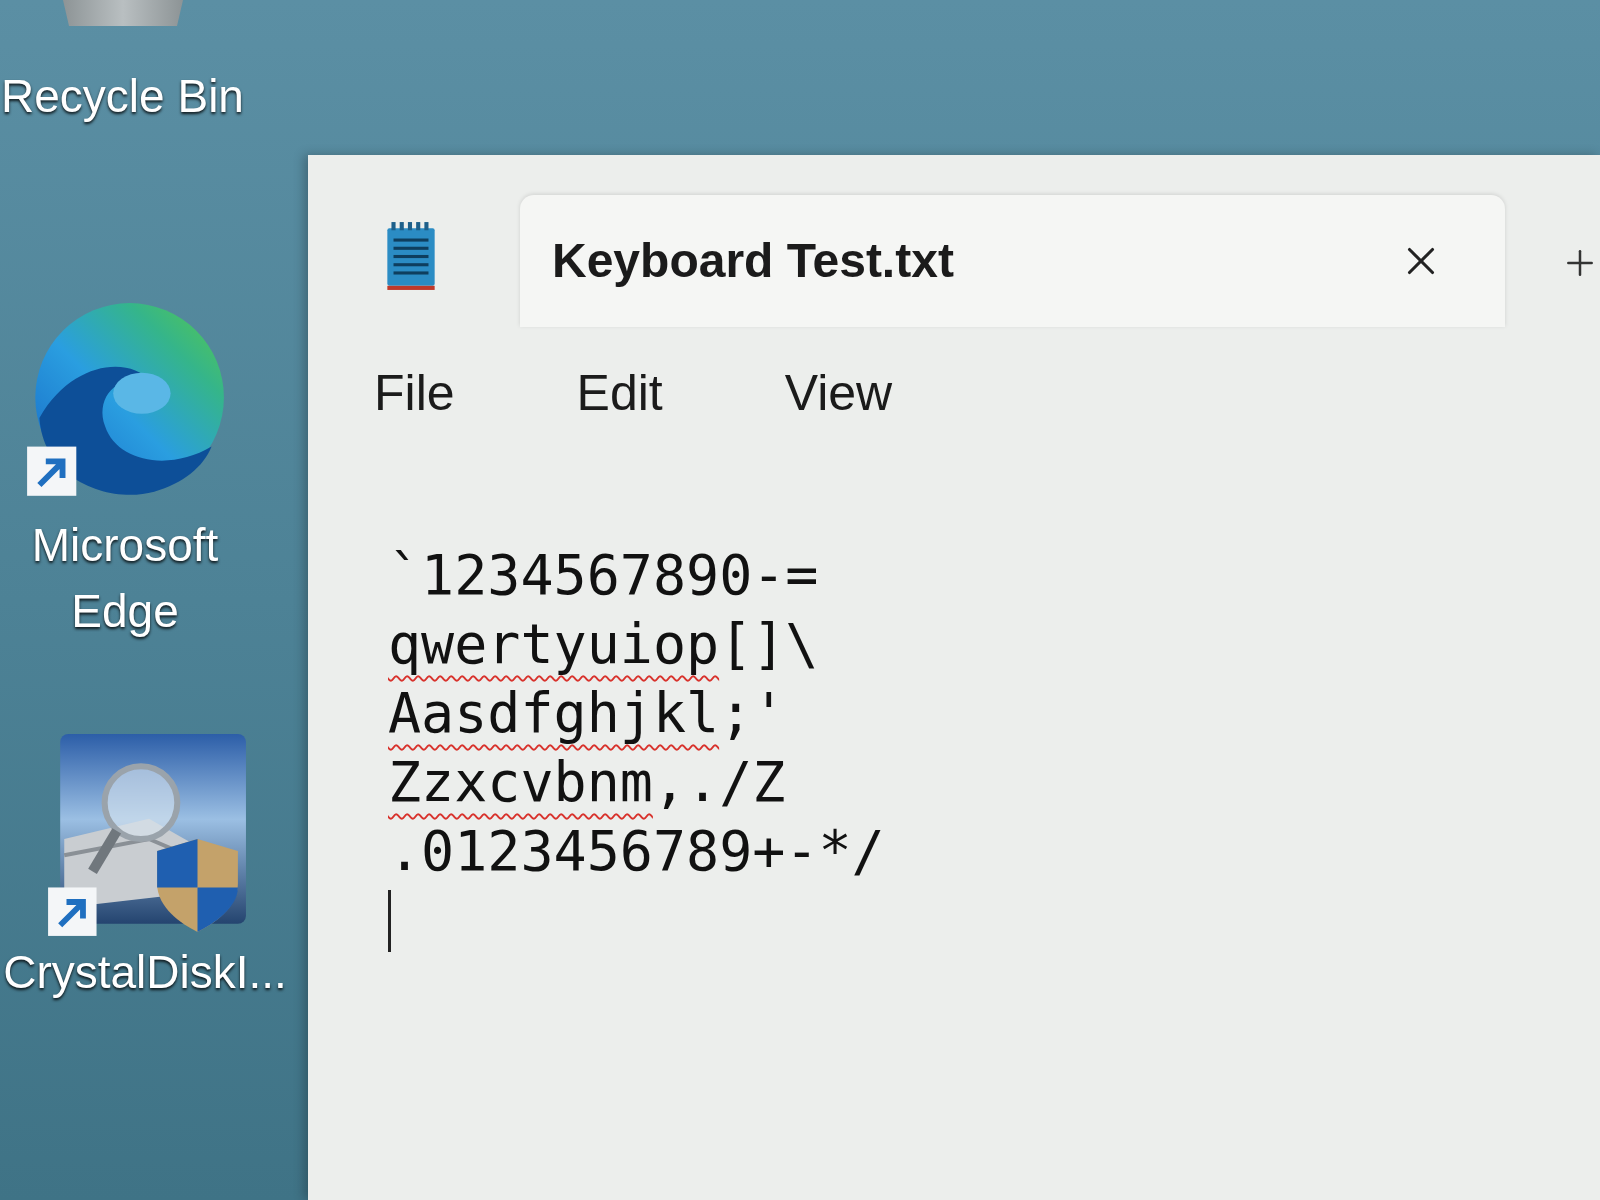  Describe the element at coordinates (603, 644) in the screenshot. I see `text-line: qwertyuiop[]\` at that location.